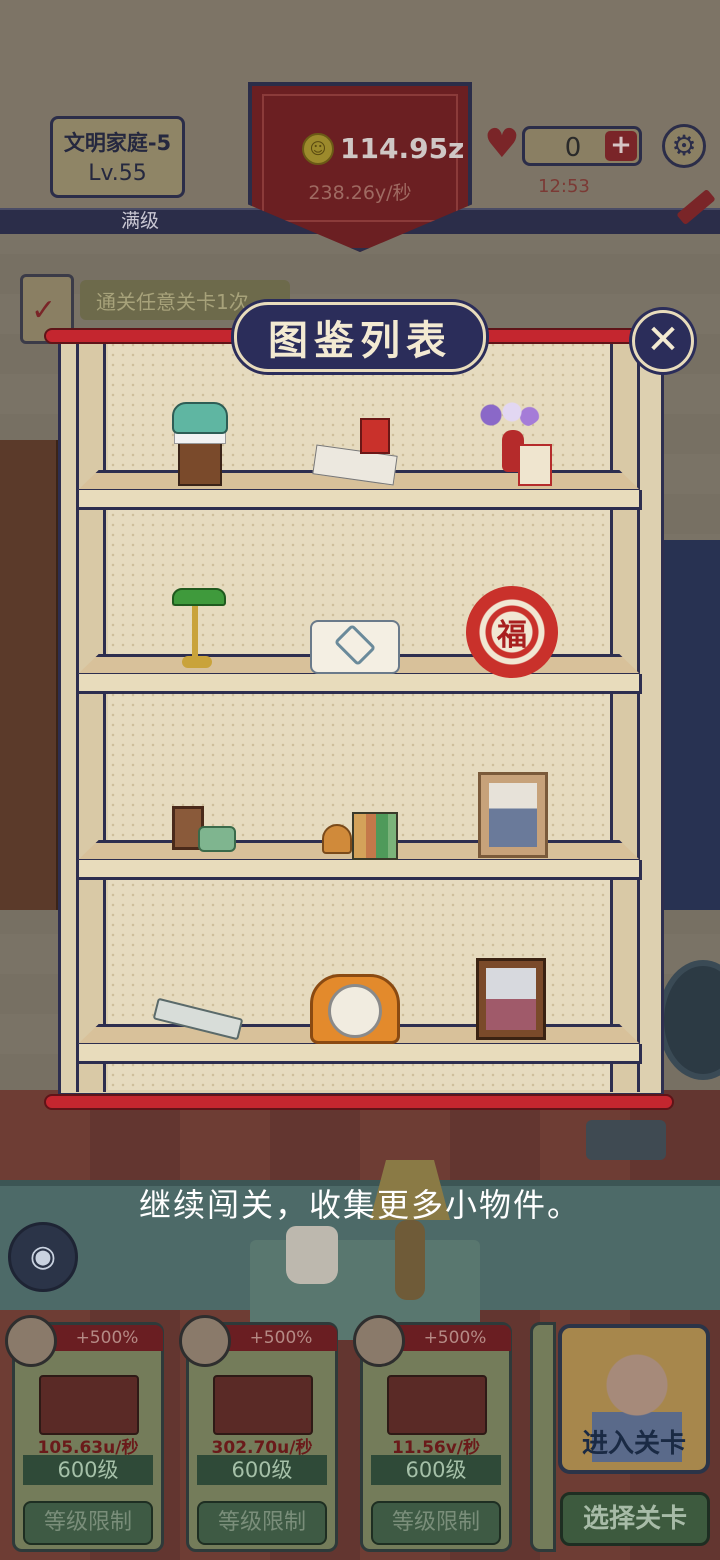 This screenshot has width=720, height=1560. What do you see at coordinates (217, 839) in the screenshot?
I see `tea-cups-item` at bounding box center [217, 839].